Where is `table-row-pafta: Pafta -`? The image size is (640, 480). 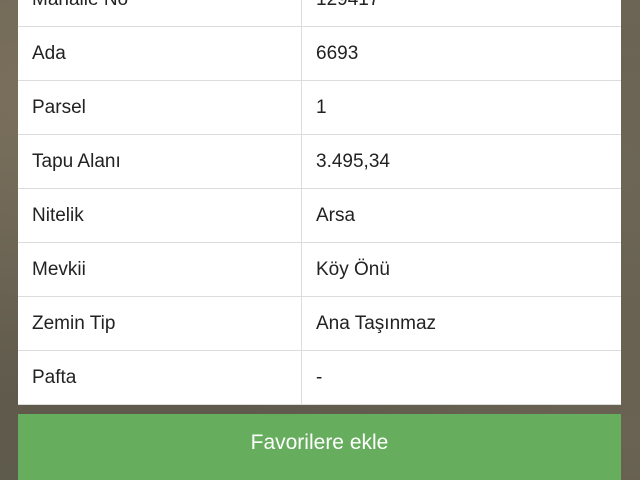
table-row-pafta: Pafta - is located at coordinates (319, 378).